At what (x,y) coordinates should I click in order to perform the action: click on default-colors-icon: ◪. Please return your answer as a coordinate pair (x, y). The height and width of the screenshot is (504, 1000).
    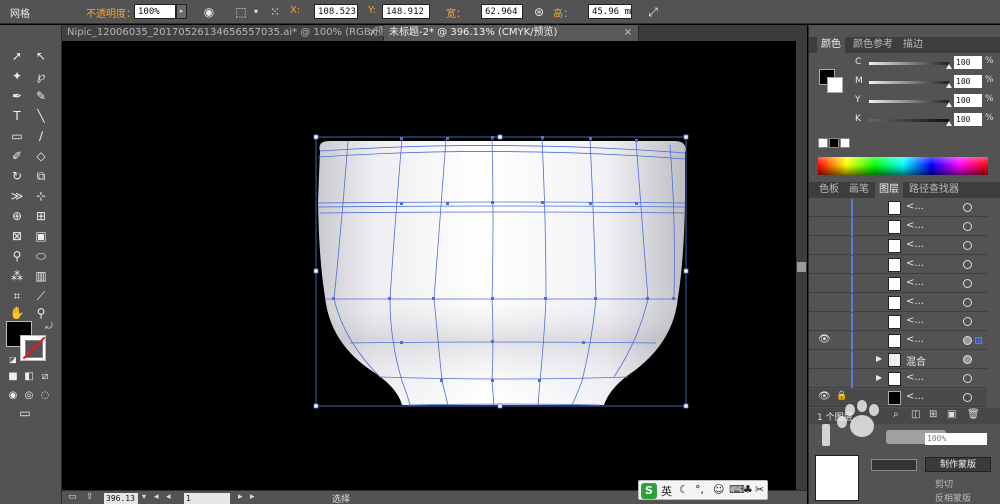
    Looking at the image, I should click on (13, 359).